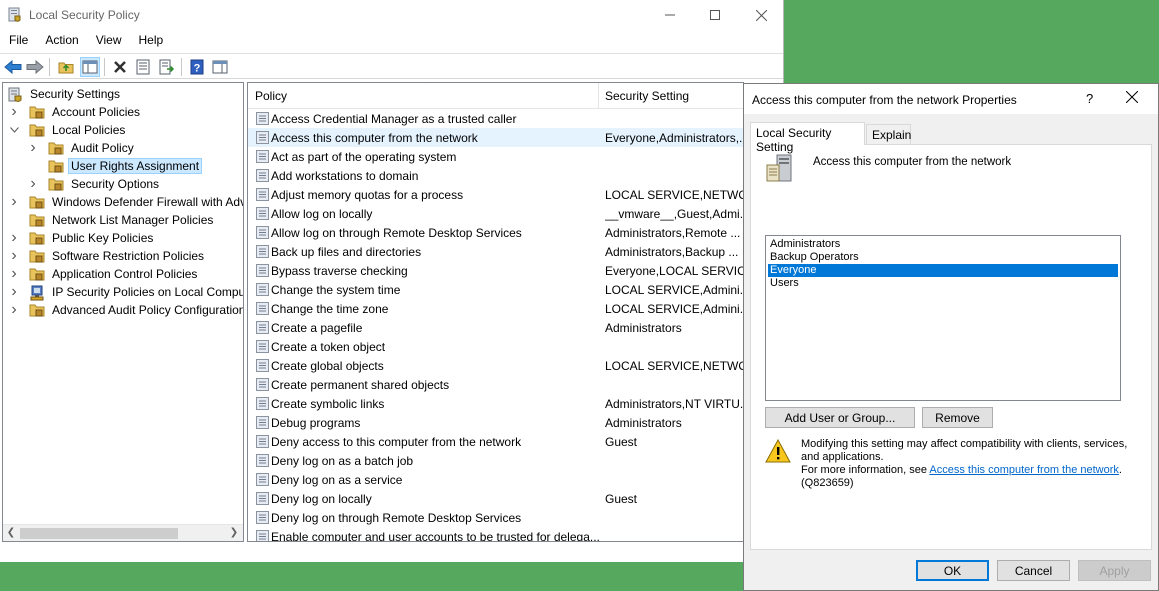 This screenshot has width=1159, height=591. Describe the element at coordinates (197, 67) in the screenshot. I see `help-icon: ?` at that location.